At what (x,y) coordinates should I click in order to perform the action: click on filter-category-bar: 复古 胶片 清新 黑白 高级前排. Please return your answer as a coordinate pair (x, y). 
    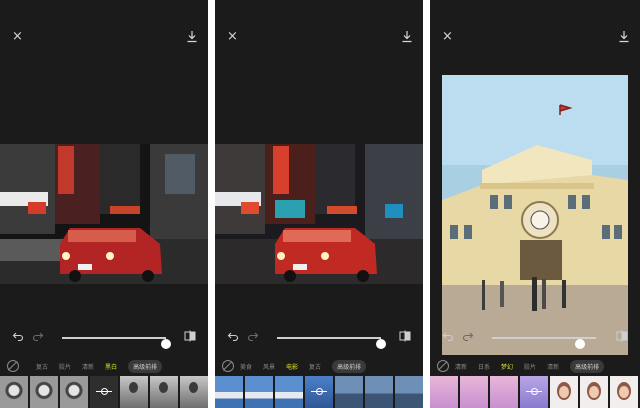
    Looking at the image, I should click on (104, 366).